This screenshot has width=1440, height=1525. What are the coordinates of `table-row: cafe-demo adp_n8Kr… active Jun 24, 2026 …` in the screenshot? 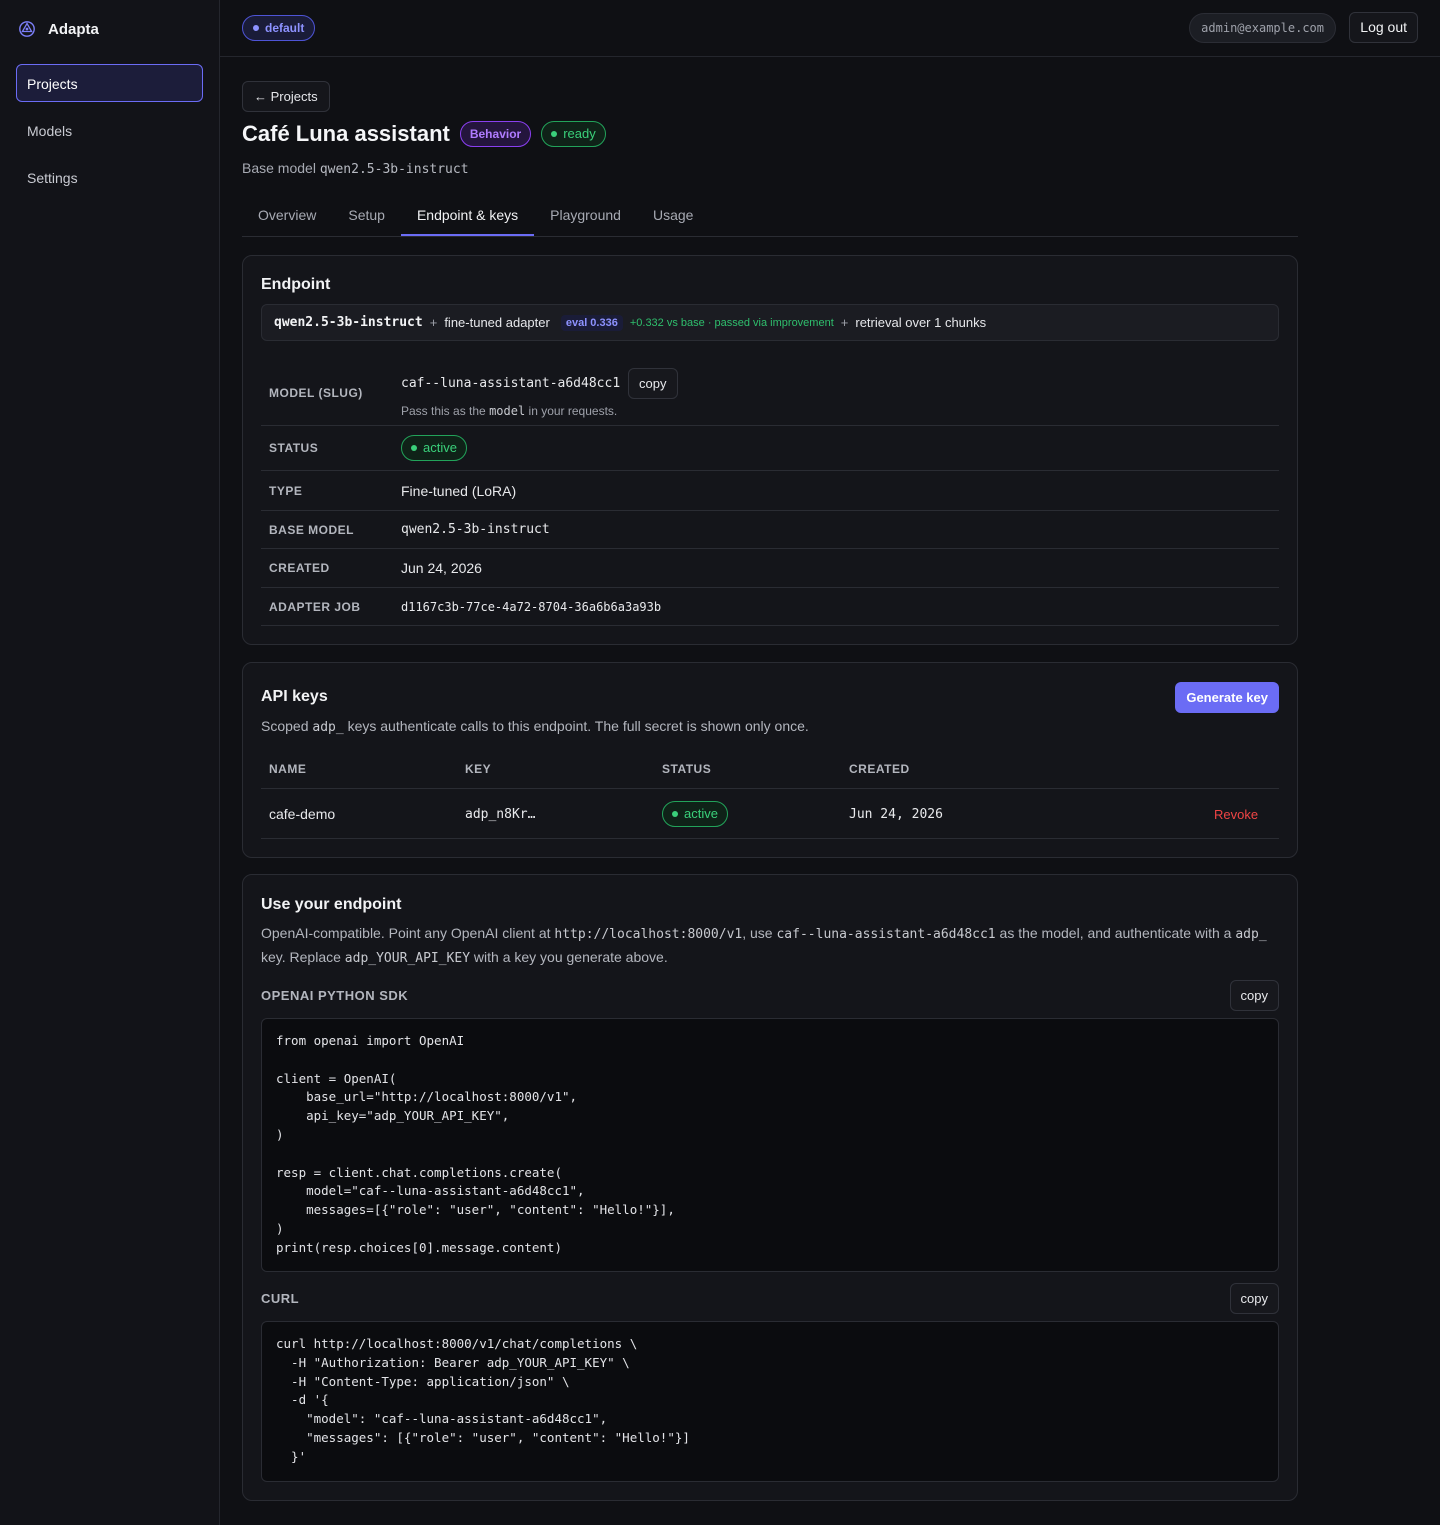 It's located at (770, 814).